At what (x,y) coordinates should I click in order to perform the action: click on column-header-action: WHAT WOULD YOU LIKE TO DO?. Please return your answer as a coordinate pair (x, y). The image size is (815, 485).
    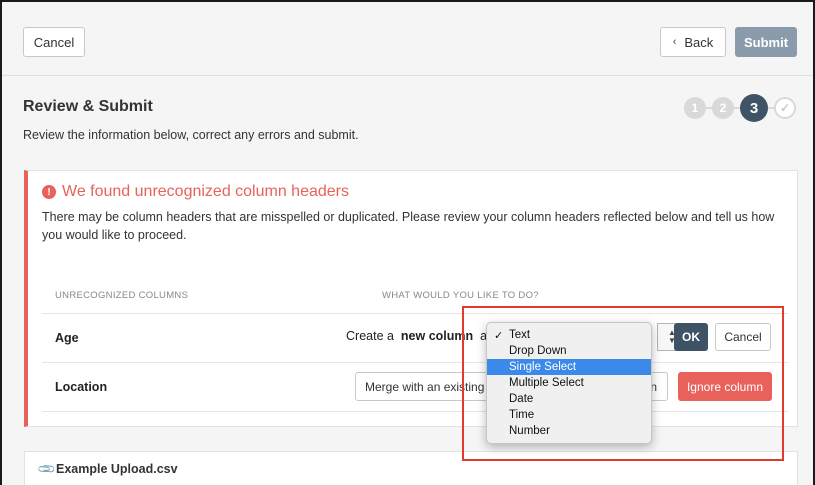
    Looking at the image, I should click on (460, 295).